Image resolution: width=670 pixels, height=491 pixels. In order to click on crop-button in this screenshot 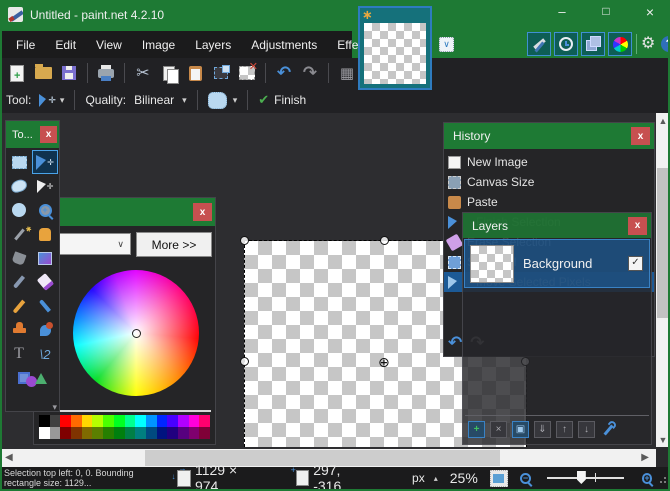, I will do `click(221, 73)`.